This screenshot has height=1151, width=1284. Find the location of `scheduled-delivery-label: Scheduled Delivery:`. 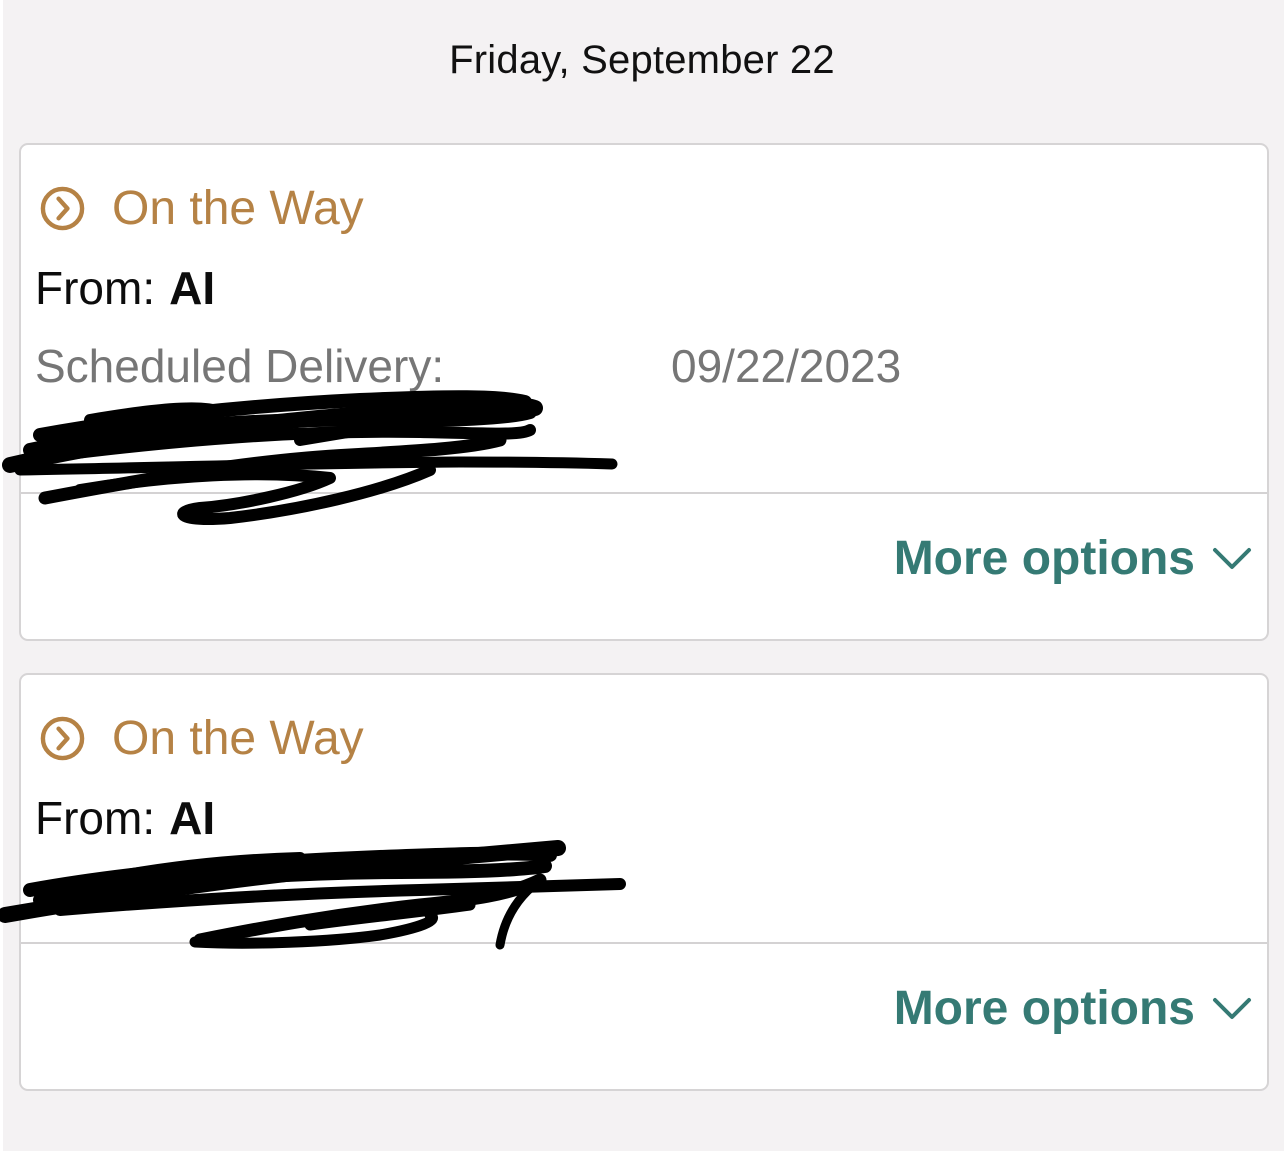

scheduled-delivery-label: Scheduled Delivery: is located at coordinates (240, 366).